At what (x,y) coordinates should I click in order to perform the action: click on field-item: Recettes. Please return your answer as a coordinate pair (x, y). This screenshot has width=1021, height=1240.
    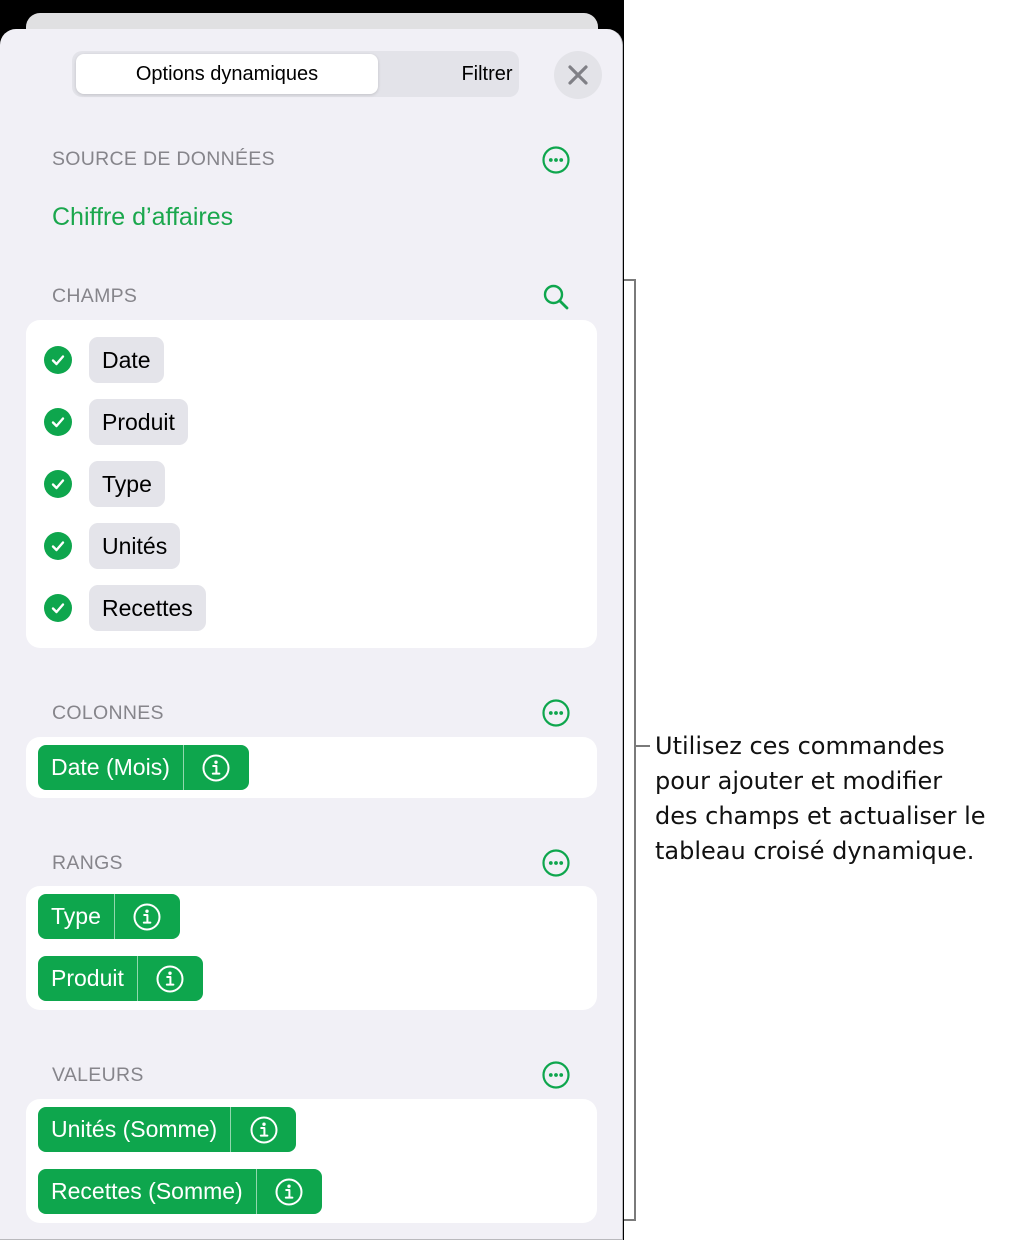
    Looking at the image, I should click on (125, 608).